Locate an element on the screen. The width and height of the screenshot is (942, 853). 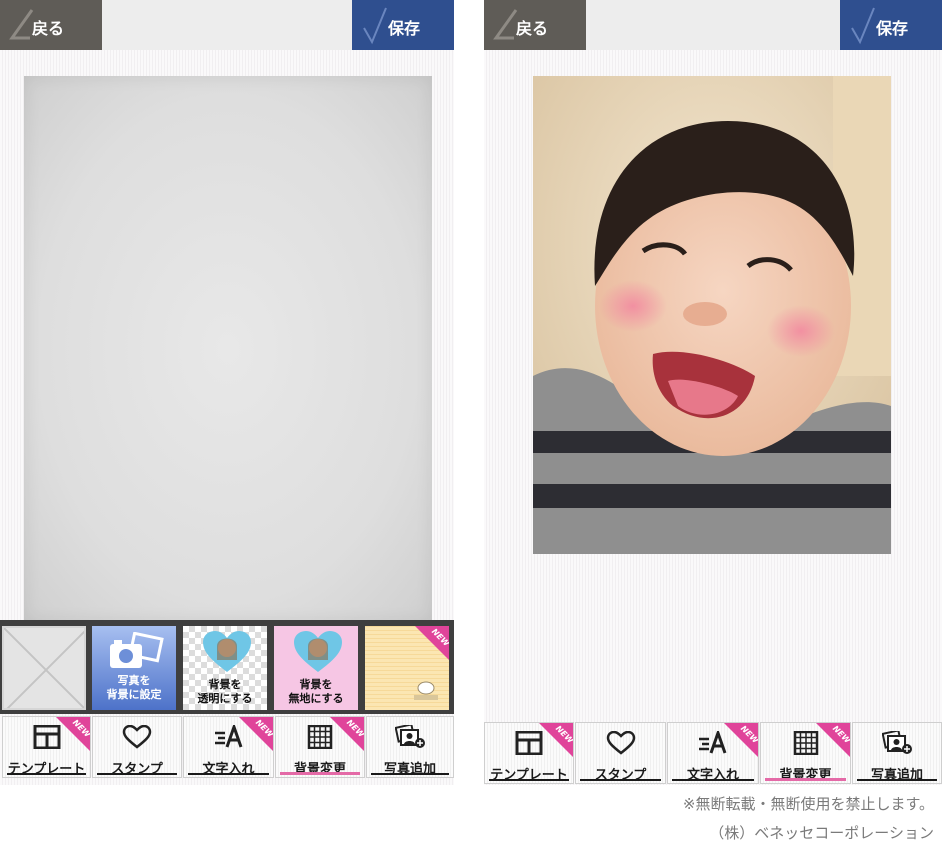
caption-line2: 無地にする is located at coordinates (316, 698).